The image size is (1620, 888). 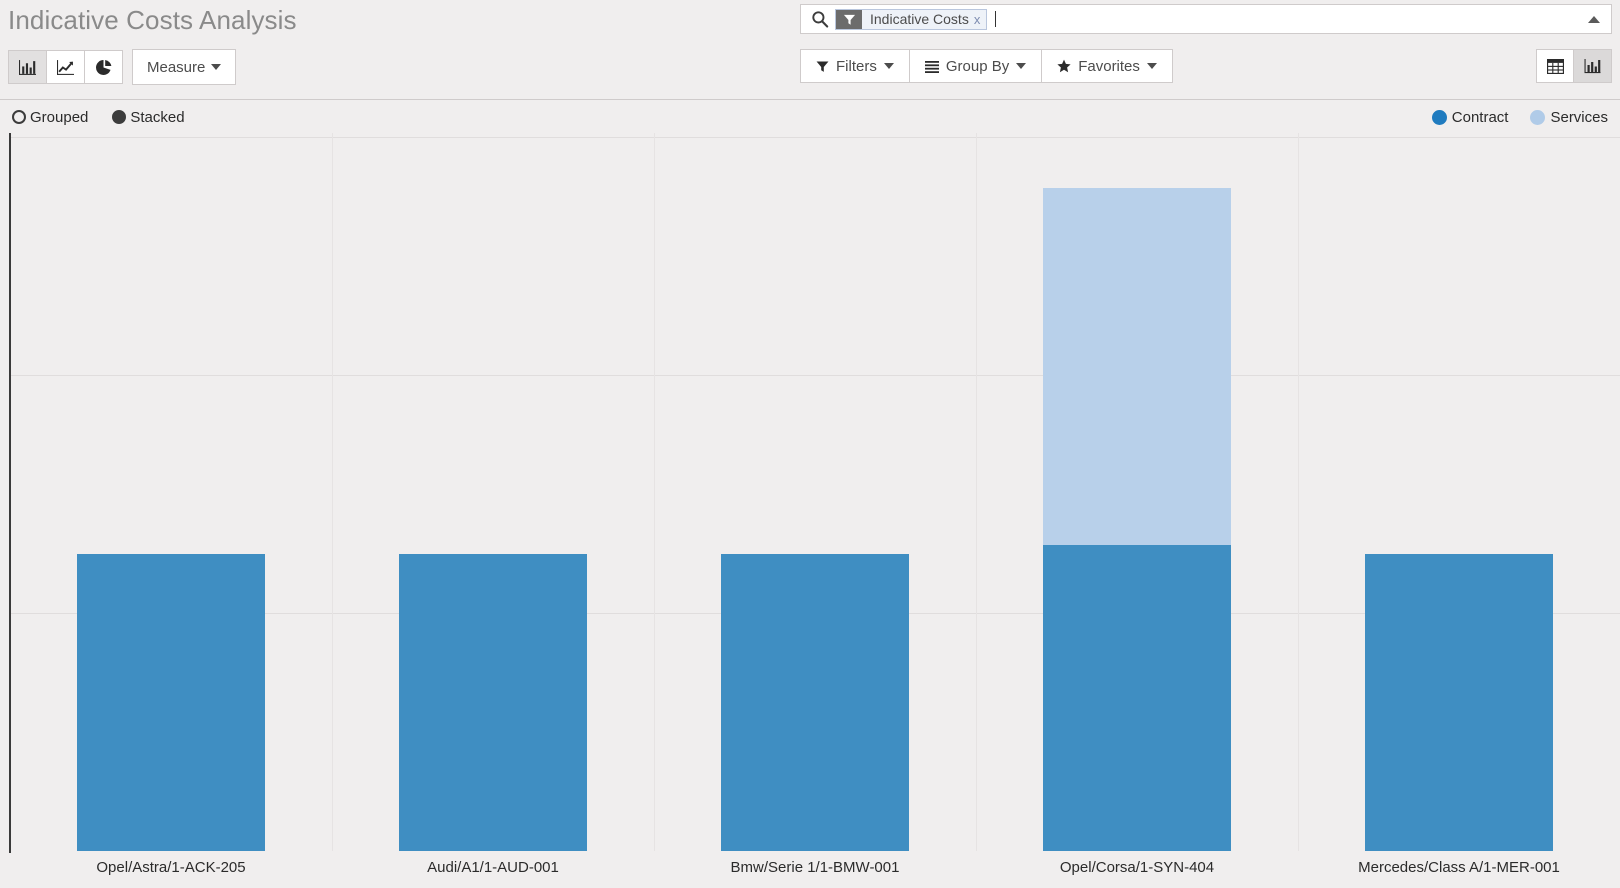 I want to click on bar-chart-button, so click(x=27, y=67).